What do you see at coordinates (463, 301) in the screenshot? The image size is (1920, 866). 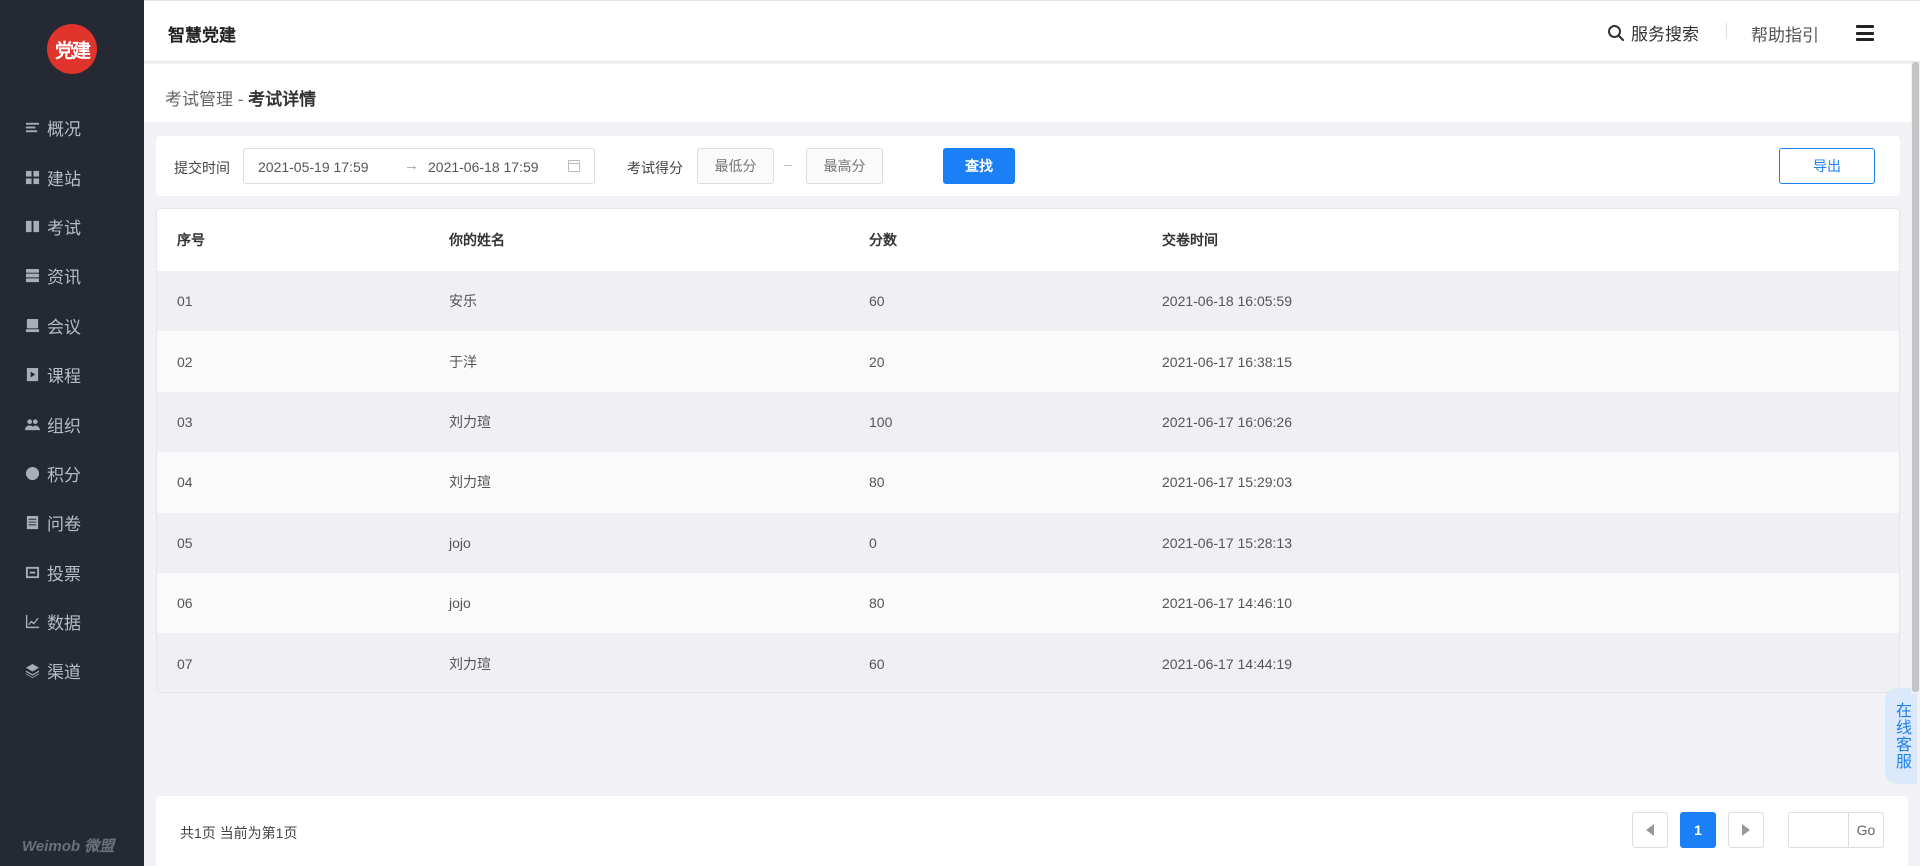 I see `cell-name: 安乐` at bounding box center [463, 301].